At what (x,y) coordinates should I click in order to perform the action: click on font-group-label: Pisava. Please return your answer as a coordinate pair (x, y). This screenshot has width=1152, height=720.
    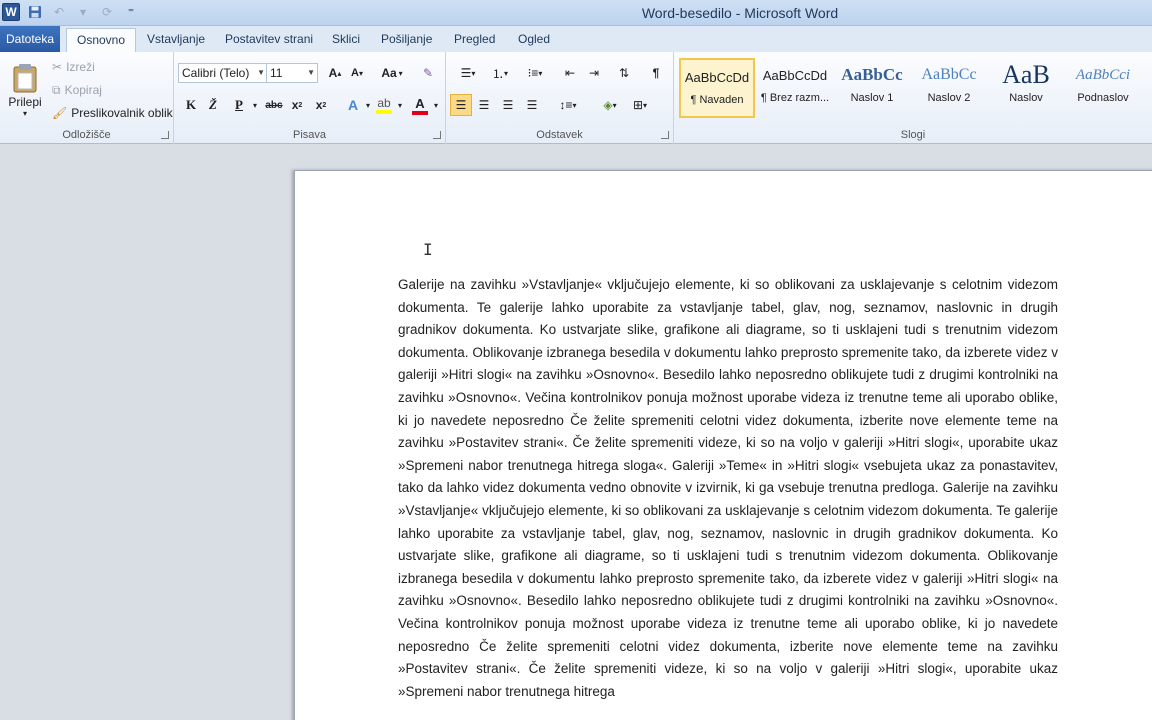
    Looking at the image, I should click on (309, 135).